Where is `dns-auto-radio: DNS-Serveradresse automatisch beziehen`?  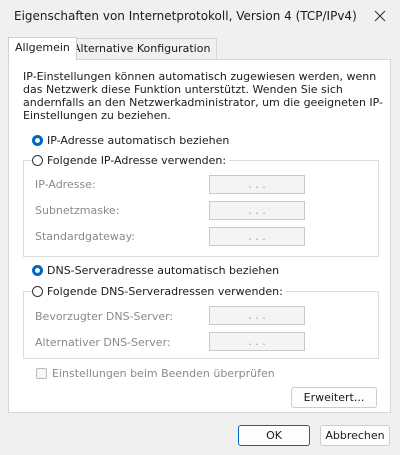 dns-auto-radio: DNS-Serveradresse automatisch beziehen is located at coordinates (155, 270).